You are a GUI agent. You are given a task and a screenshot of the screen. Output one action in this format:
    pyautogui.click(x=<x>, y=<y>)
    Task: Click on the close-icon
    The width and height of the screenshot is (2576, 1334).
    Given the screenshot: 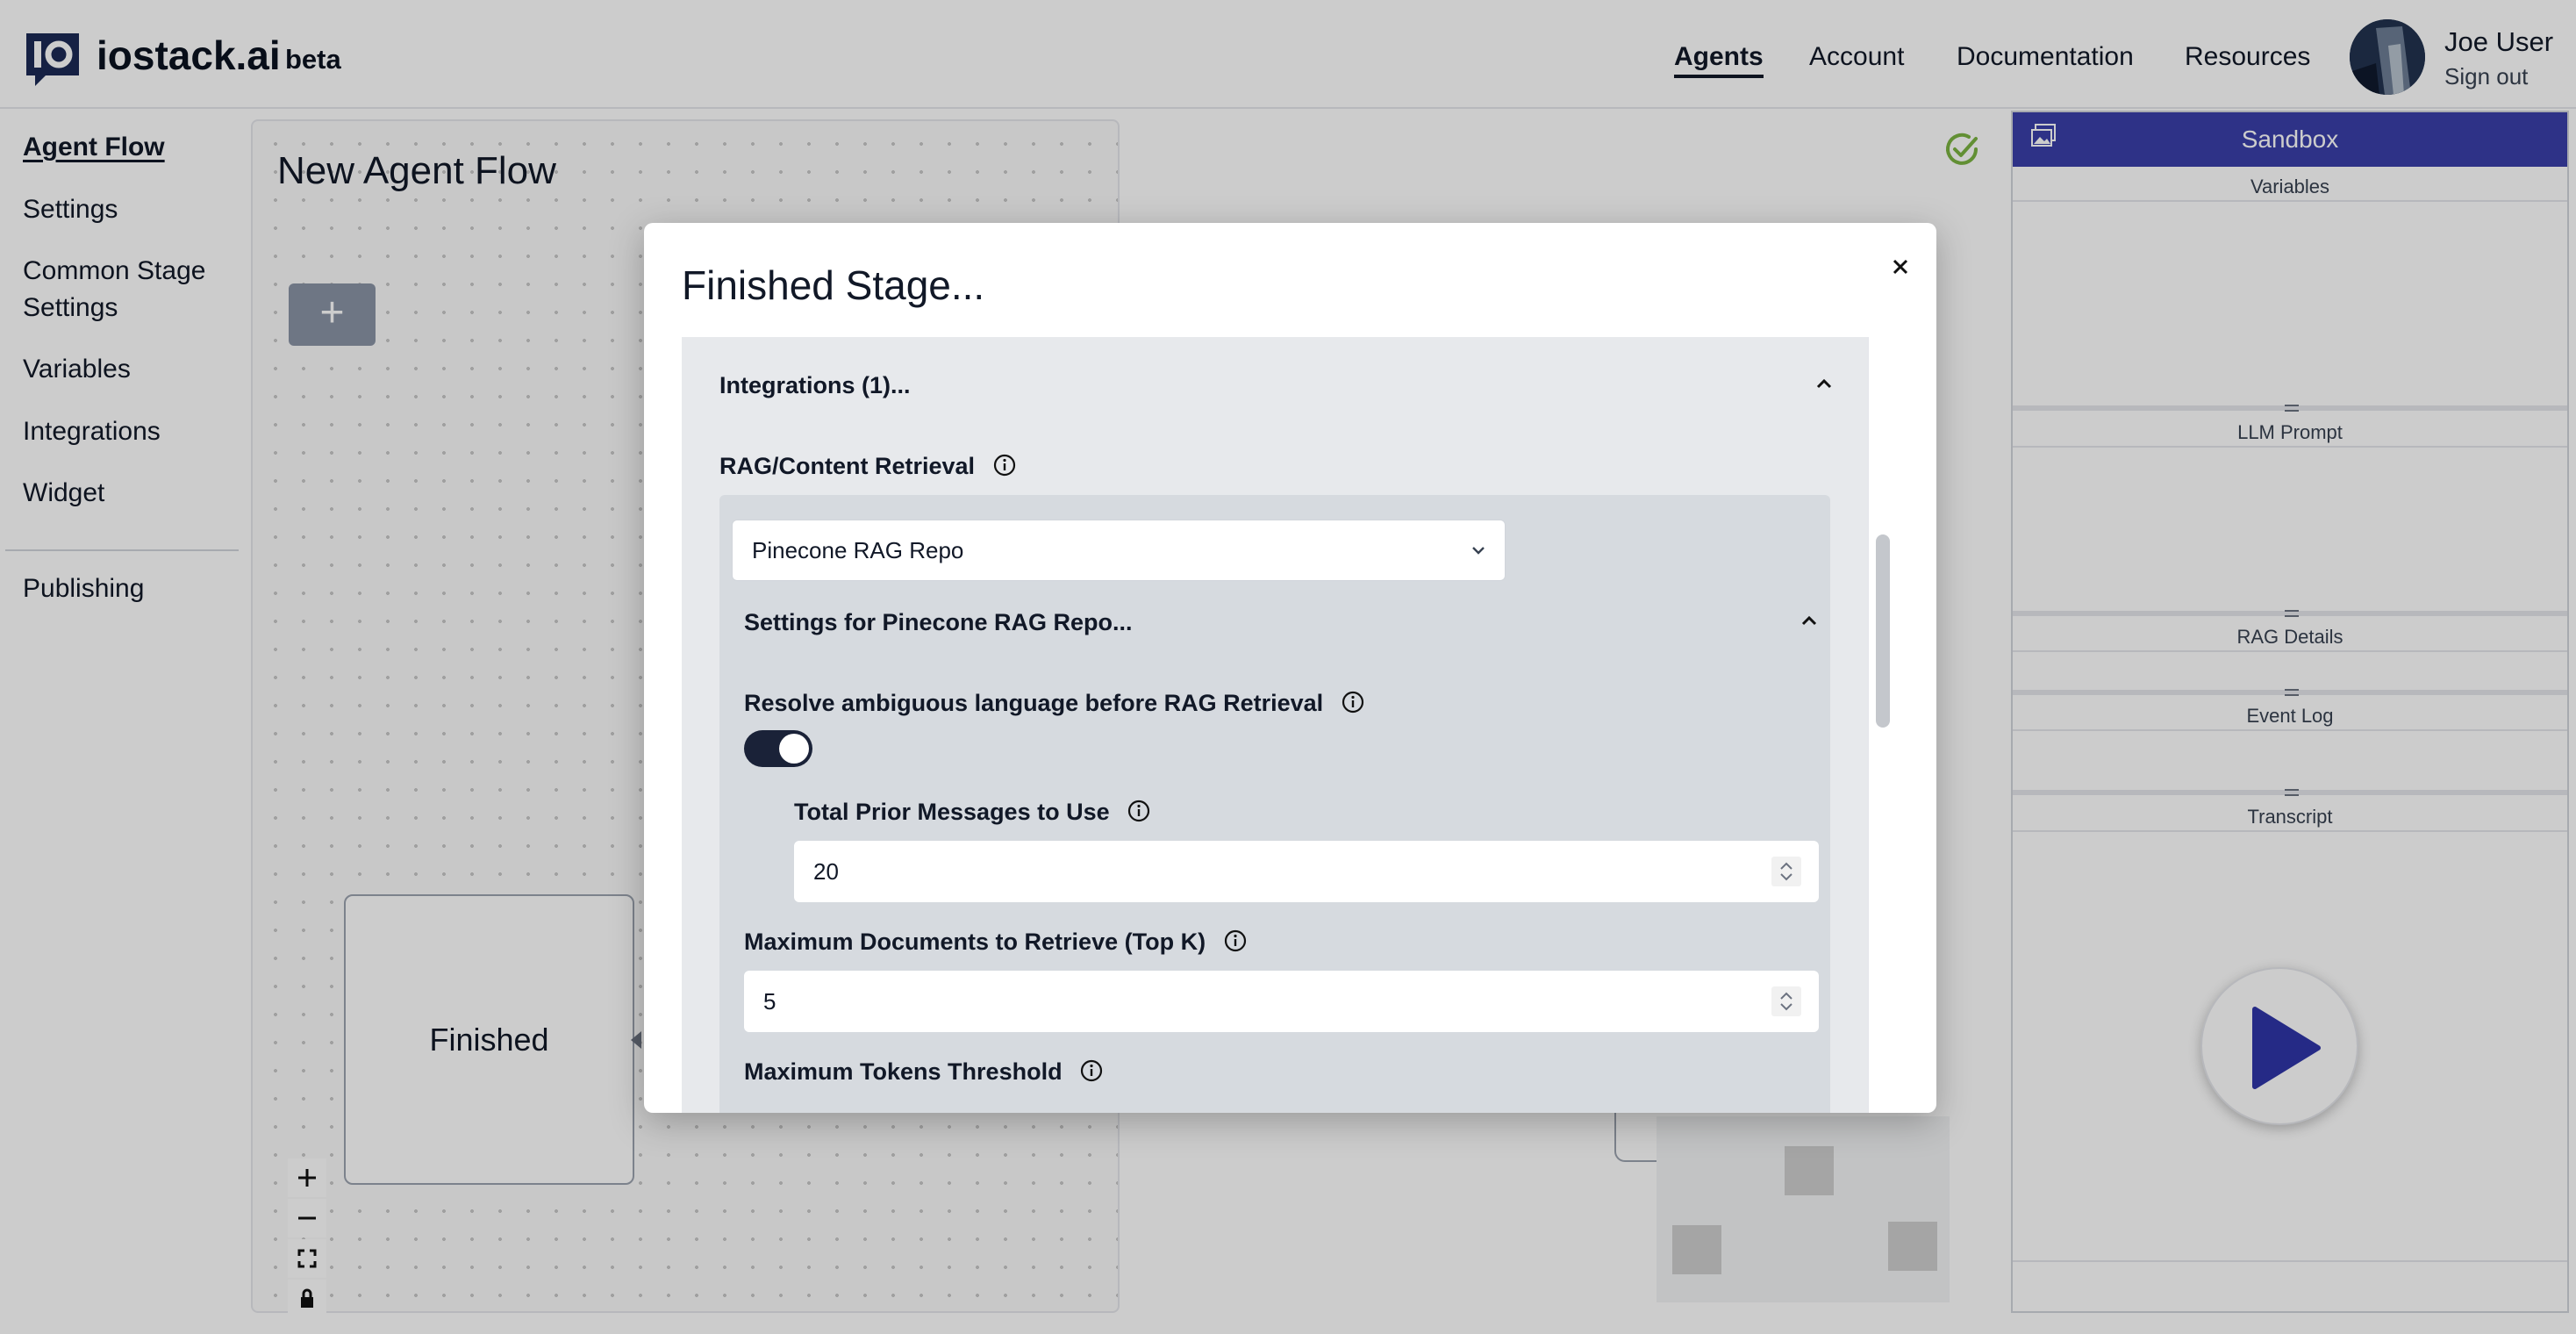 What is the action you would take?
    pyautogui.click(x=1900, y=267)
    